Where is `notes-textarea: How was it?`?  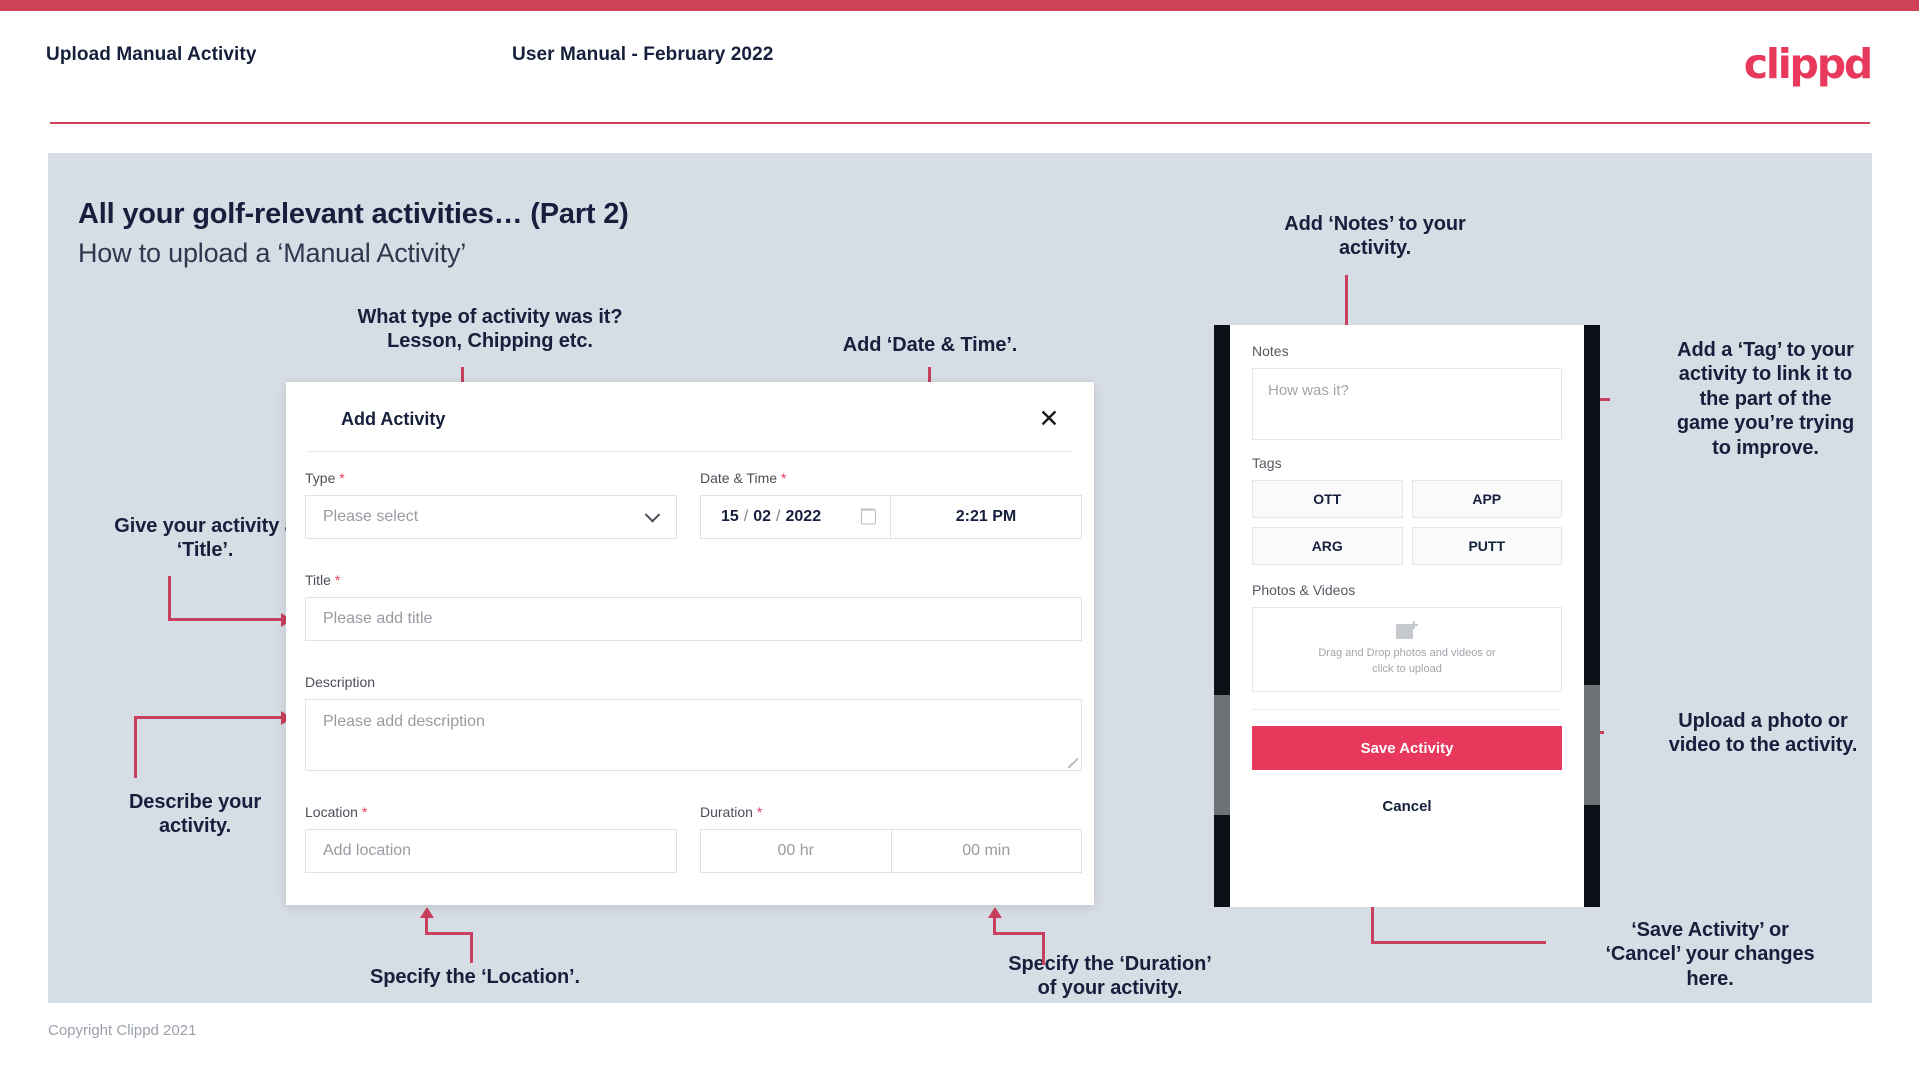
notes-textarea: How was it? is located at coordinates (1407, 404).